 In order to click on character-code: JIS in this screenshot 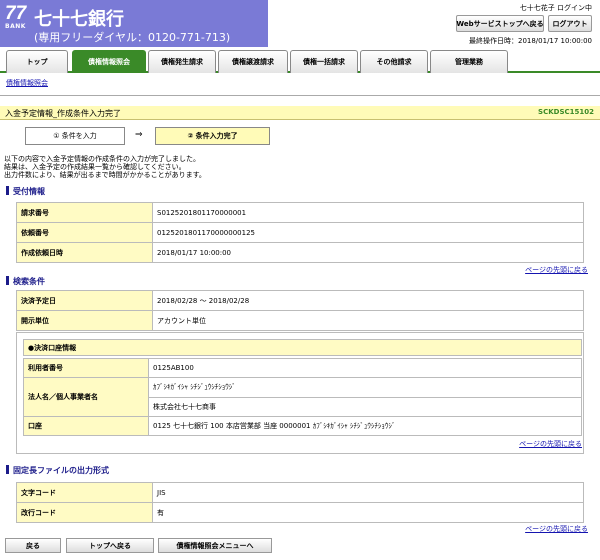, I will do `click(161, 492)`.